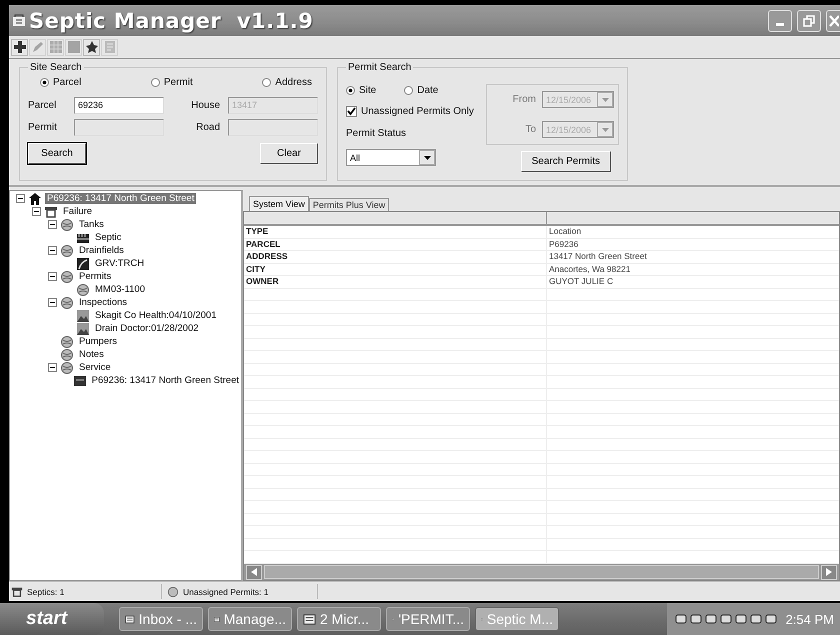 The image size is (840, 635). I want to click on tree-item: Drain Doctor:01/28/2002, so click(147, 328).